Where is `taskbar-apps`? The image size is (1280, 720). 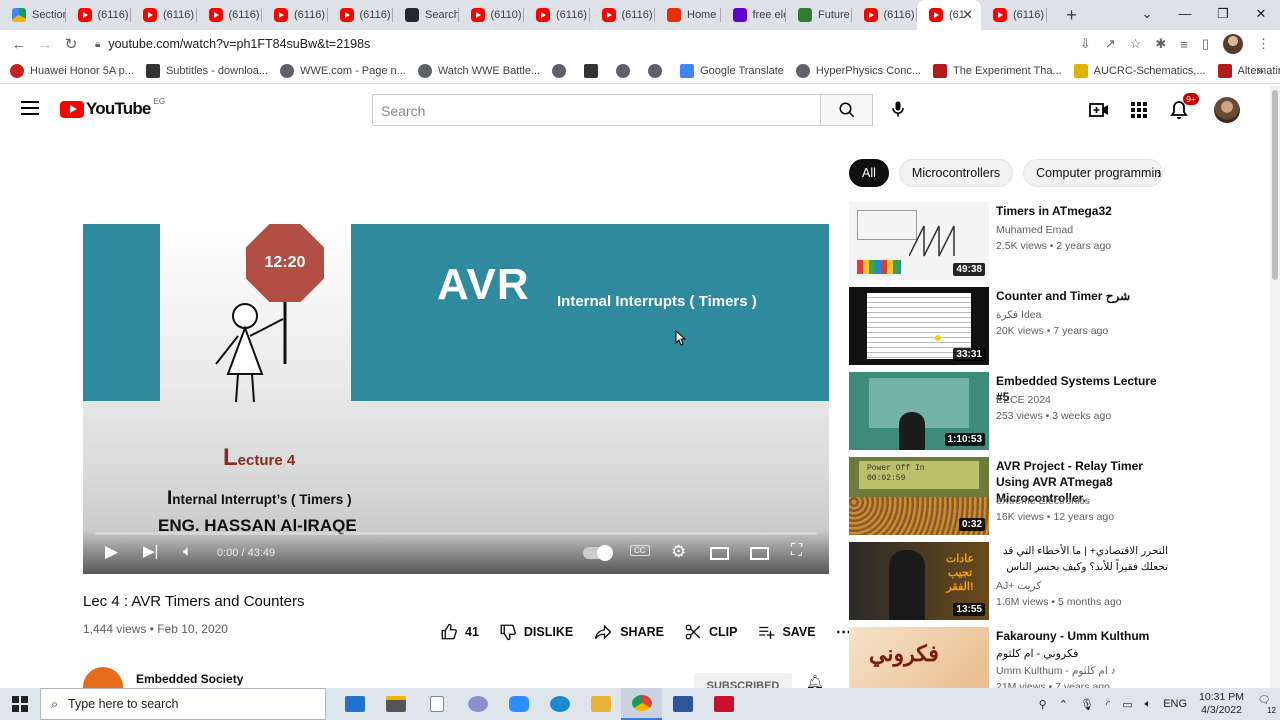 taskbar-apps is located at coordinates (539, 704).